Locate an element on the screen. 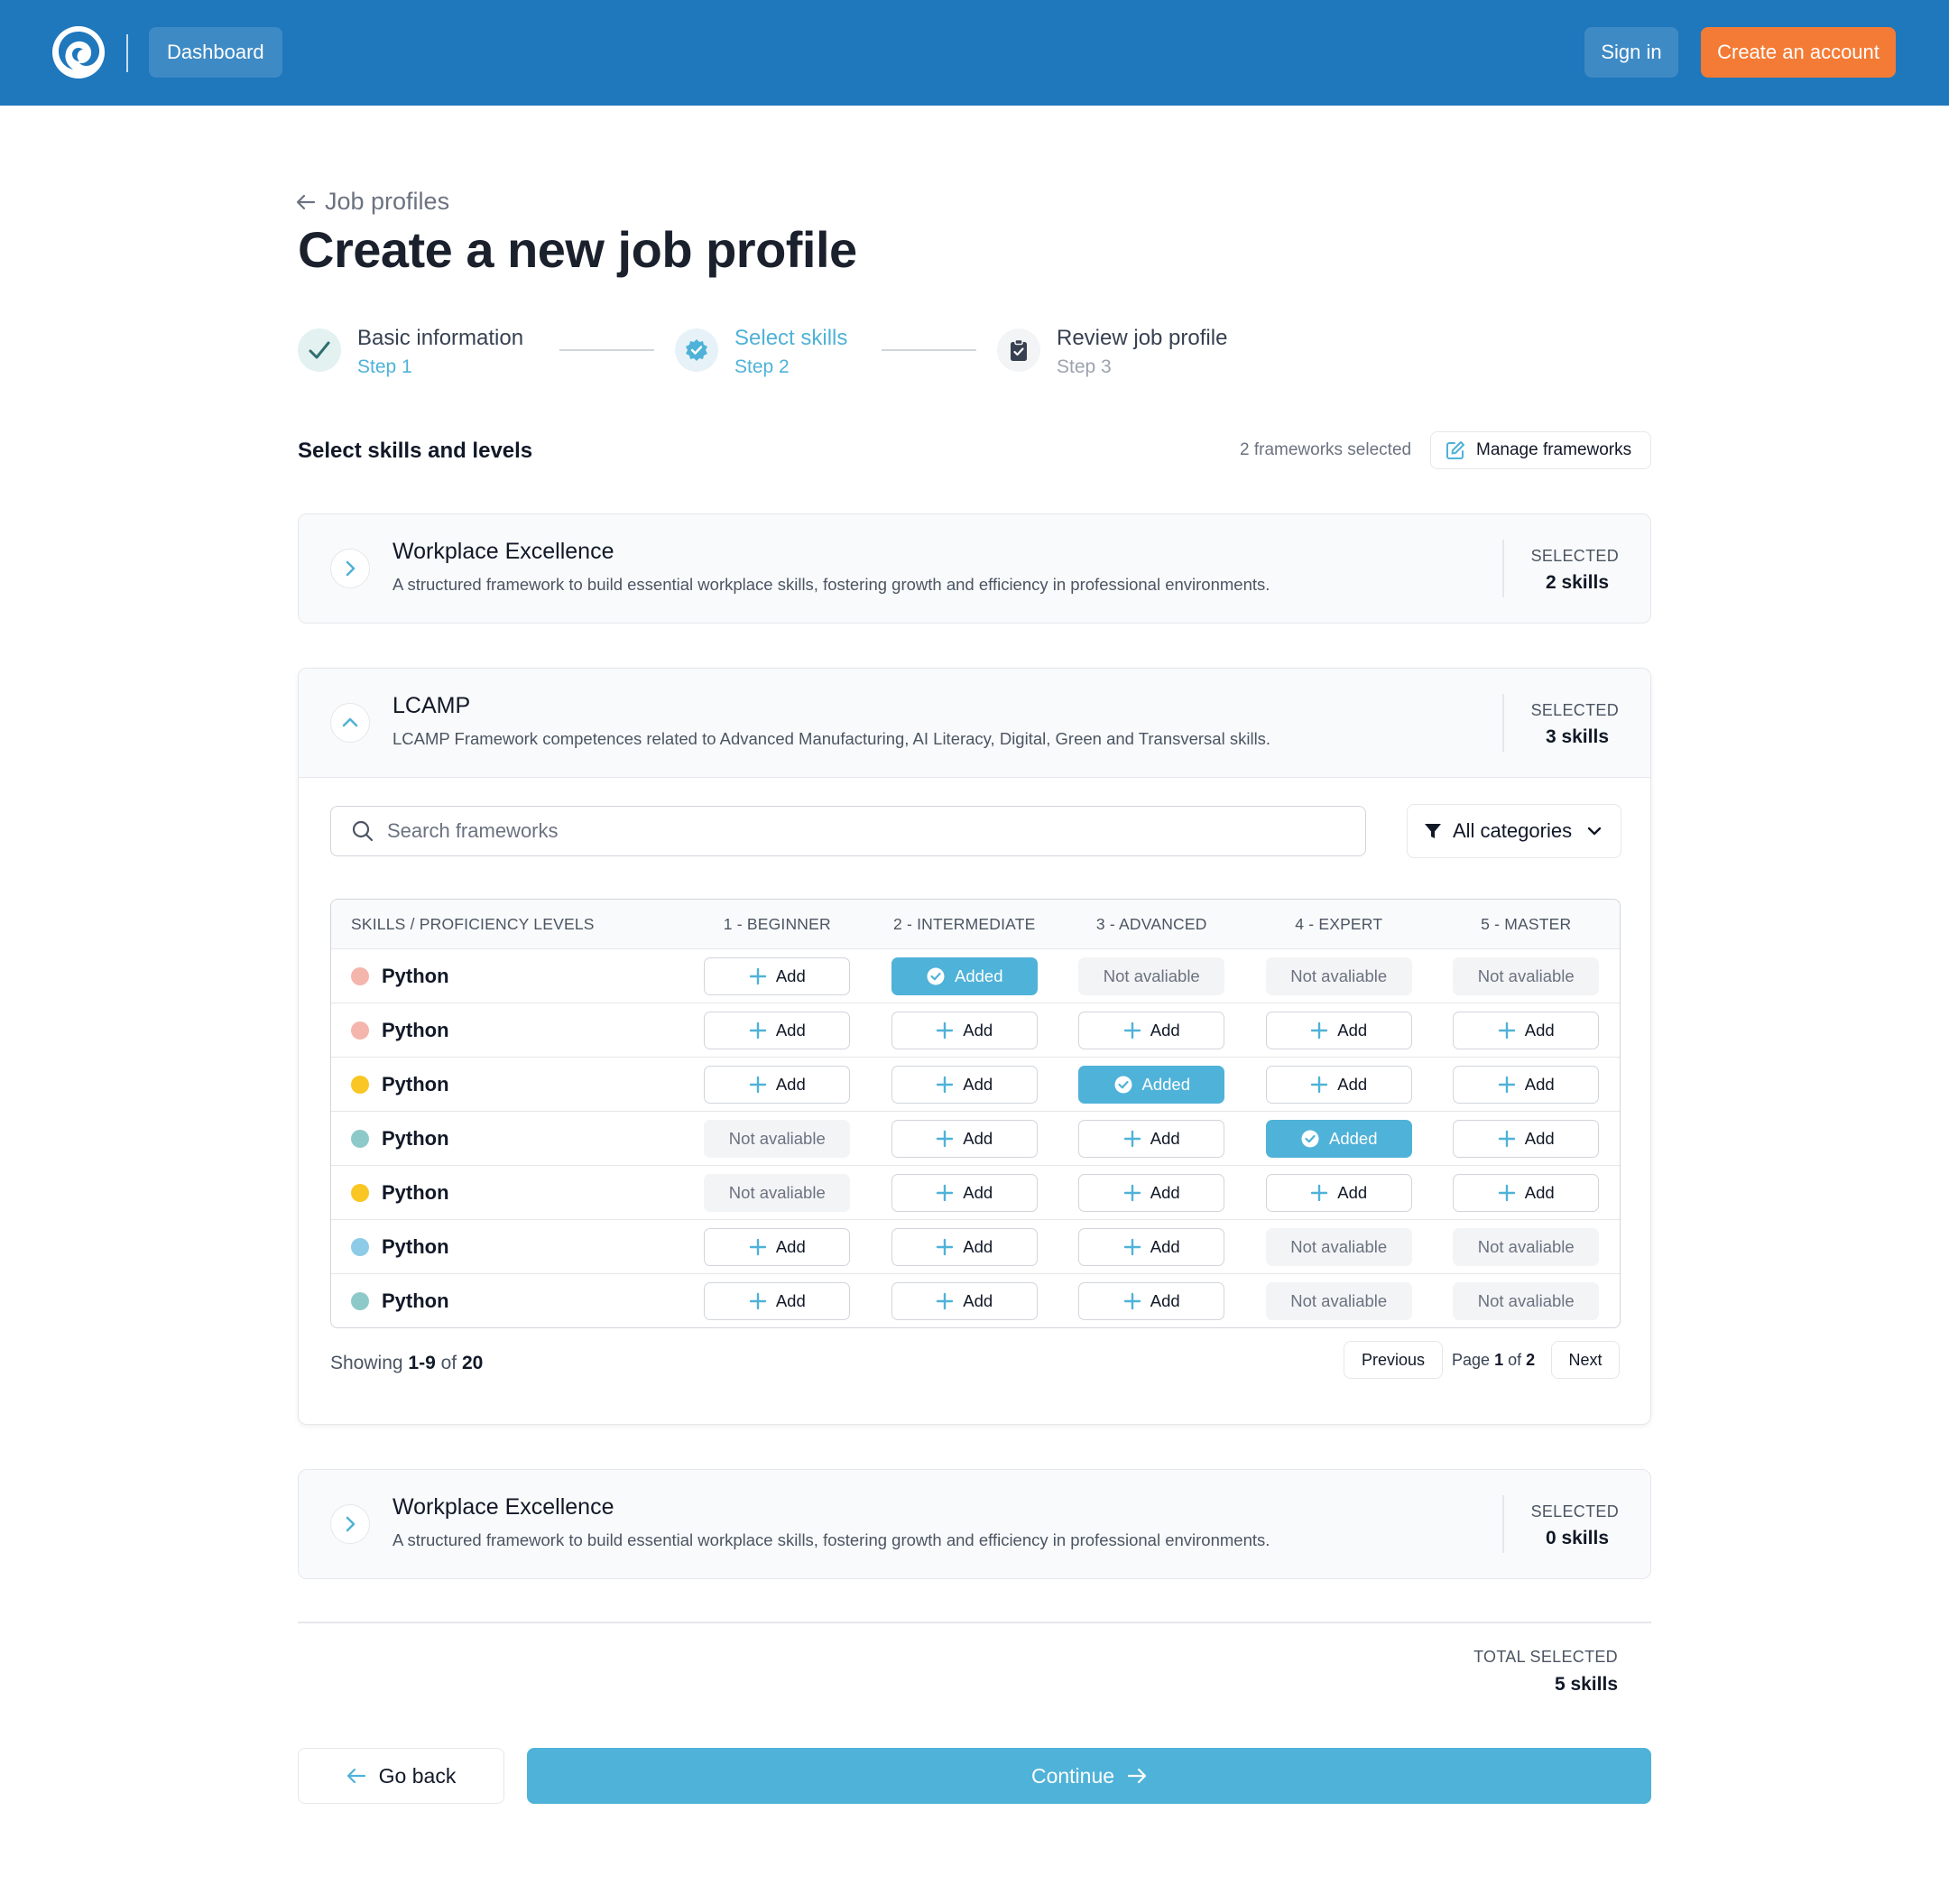 The width and height of the screenshot is (1949, 1904). search-icon is located at coordinates (363, 831).